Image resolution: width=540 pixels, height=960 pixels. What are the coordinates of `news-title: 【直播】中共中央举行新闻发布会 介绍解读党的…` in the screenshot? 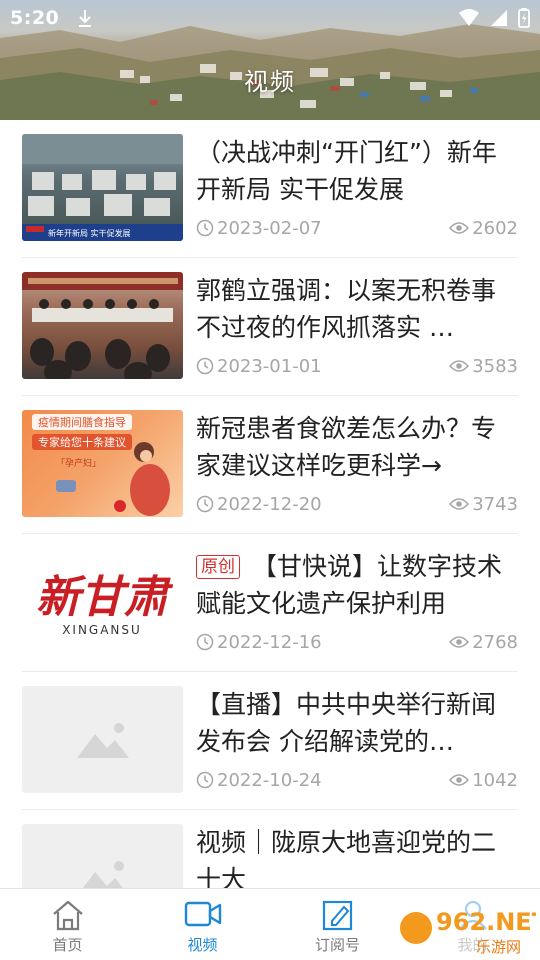 It's located at (357, 725).